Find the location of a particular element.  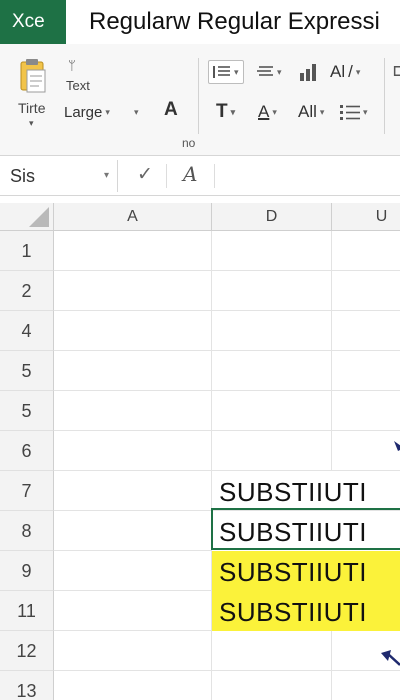

list-icon is located at coordinates (221, 72).